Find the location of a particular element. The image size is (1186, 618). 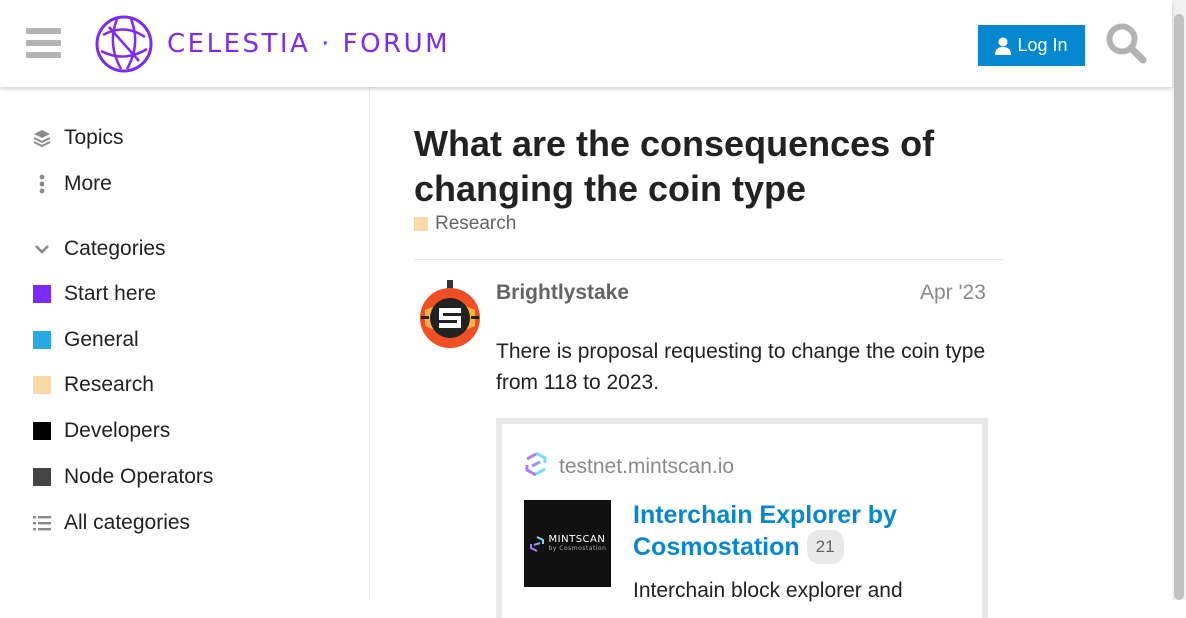

hamburger-menu-icon is located at coordinates (43, 43).